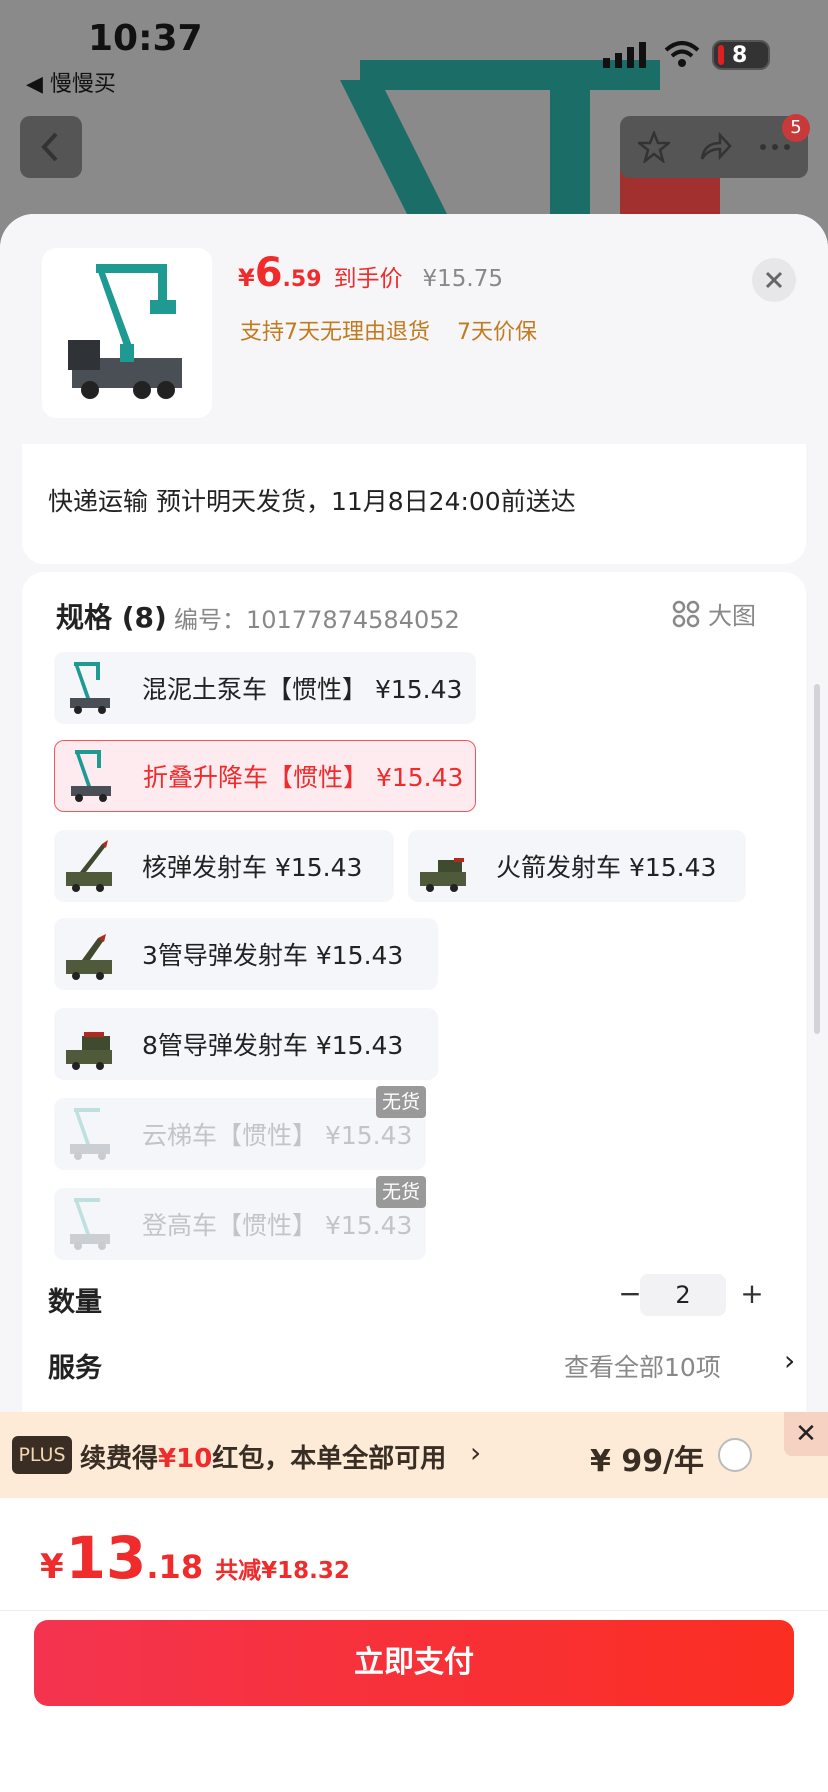 This screenshot has height=1792, width=828. I want to click on product-code: 编号：10177874584052, so click(317, 620).